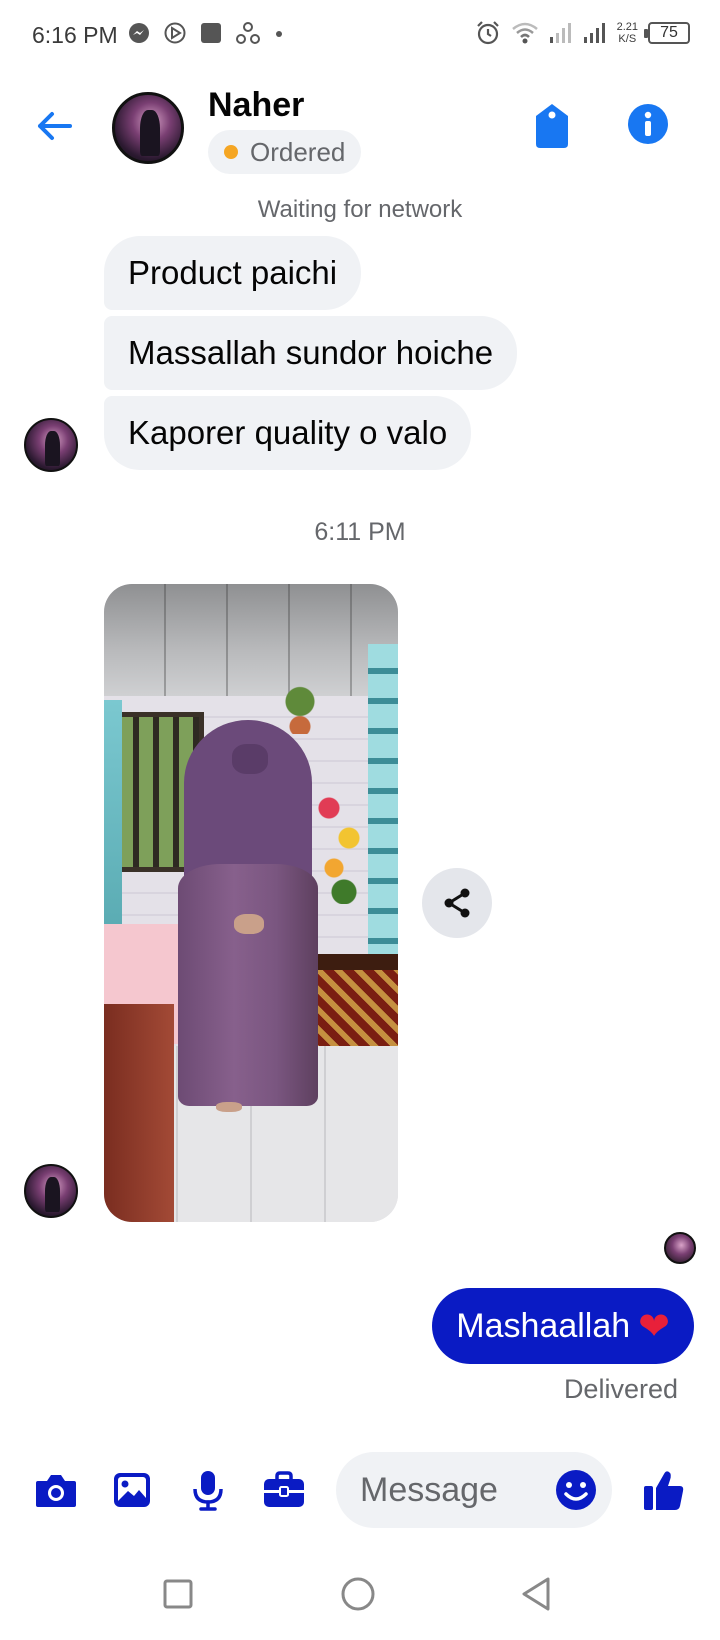 Image resolution: width=720 pixels, height=1640 pixels. I want to click on briefcase-icon, so click(284, 1489).